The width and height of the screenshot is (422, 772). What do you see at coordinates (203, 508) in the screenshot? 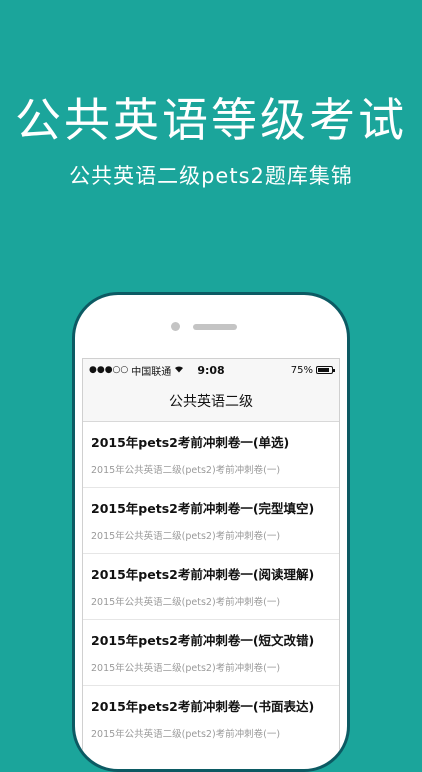
I see `list-item-title: 2015年pets2考前冲刺卷一(完型填空)` at bounding box center [203, 508].